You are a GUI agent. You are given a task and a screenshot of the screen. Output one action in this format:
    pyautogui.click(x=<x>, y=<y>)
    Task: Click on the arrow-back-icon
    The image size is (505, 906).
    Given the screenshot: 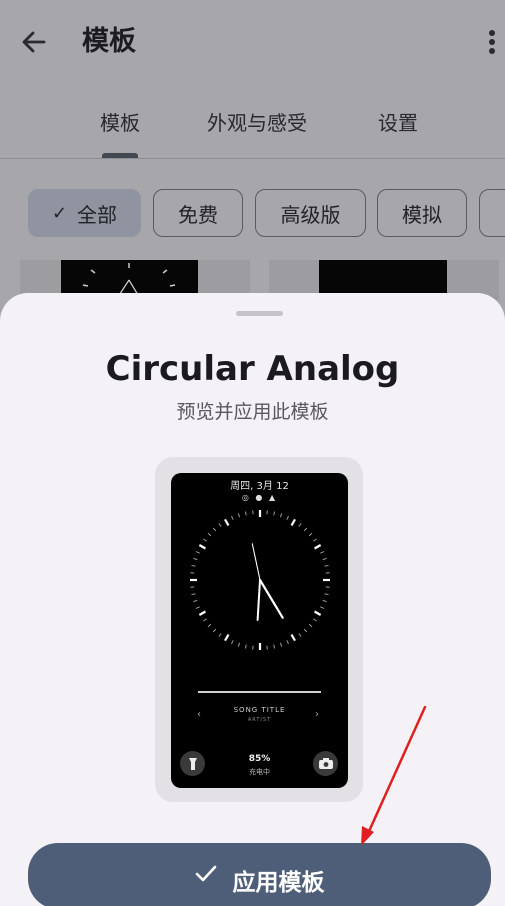 What is the action you would take?
    pyautogui.click(x=34, y=42)
    